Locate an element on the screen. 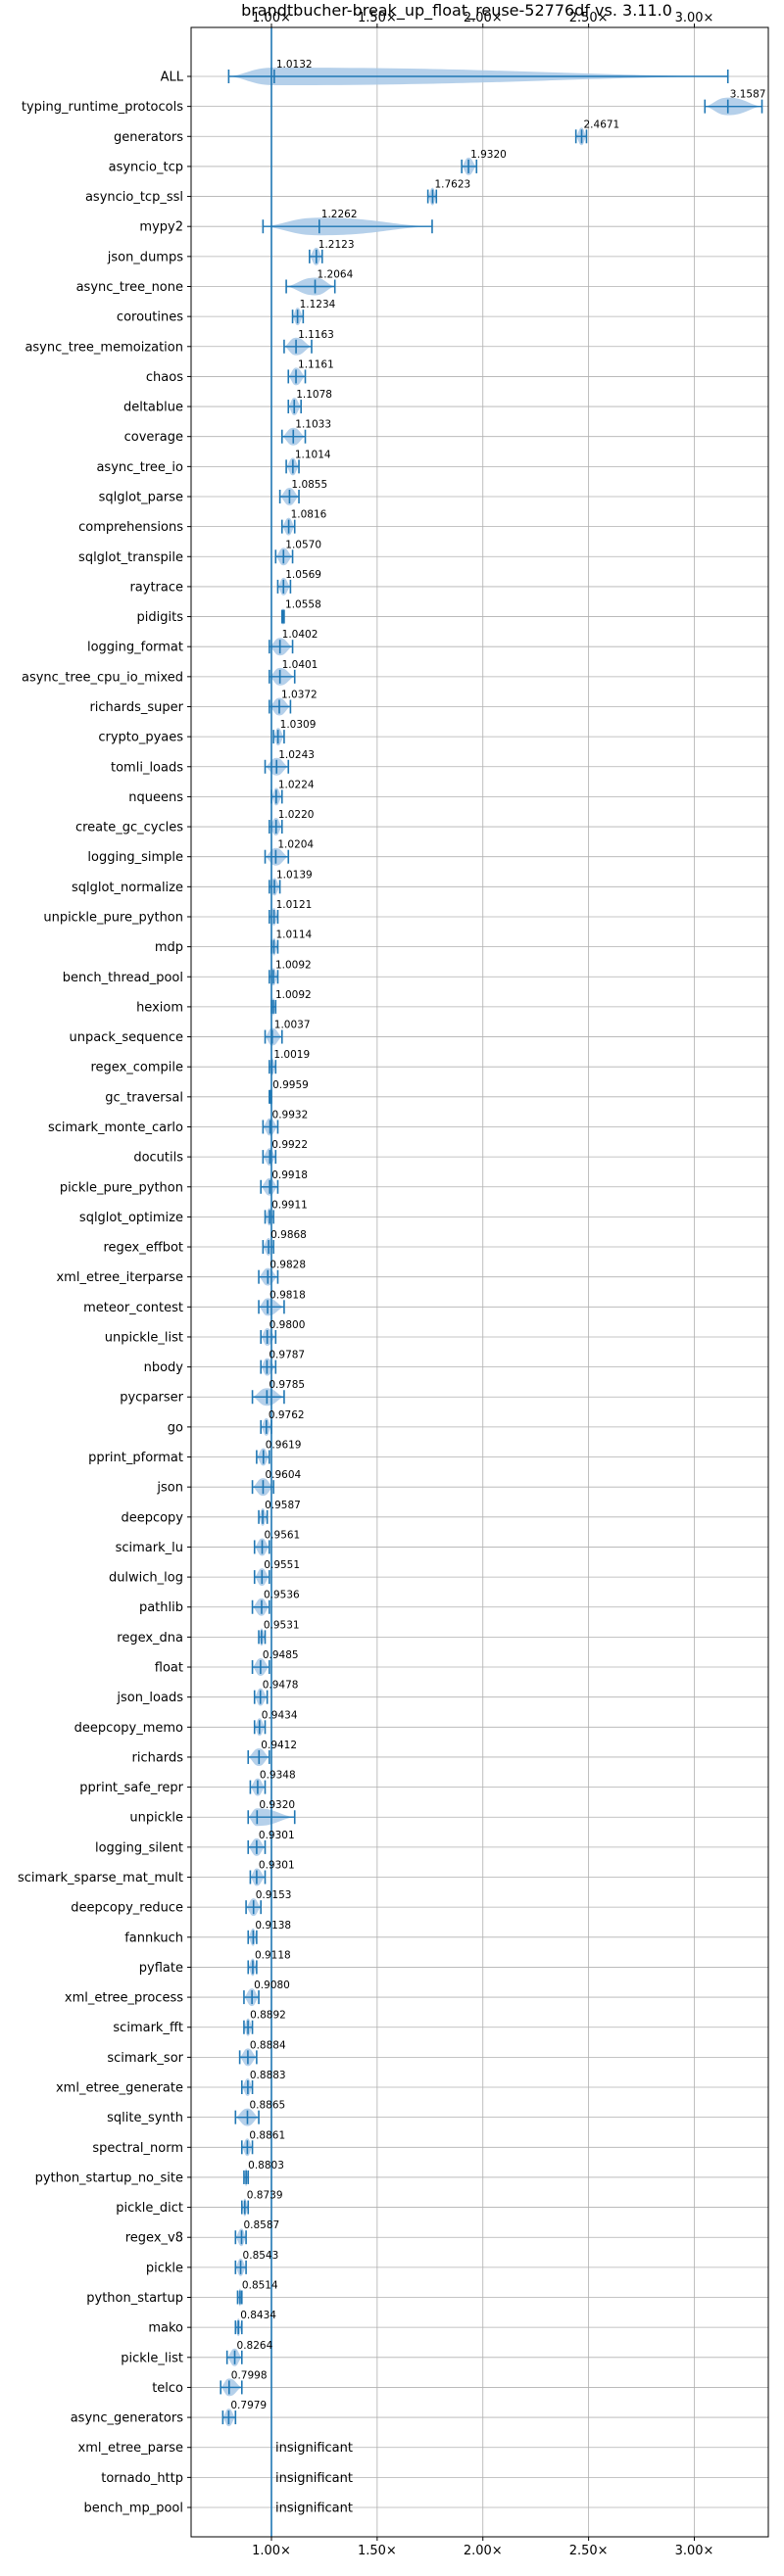 This screenshot has width=784, height=2576. value-label: 0.9531 is located at coordinates (282, 1625).